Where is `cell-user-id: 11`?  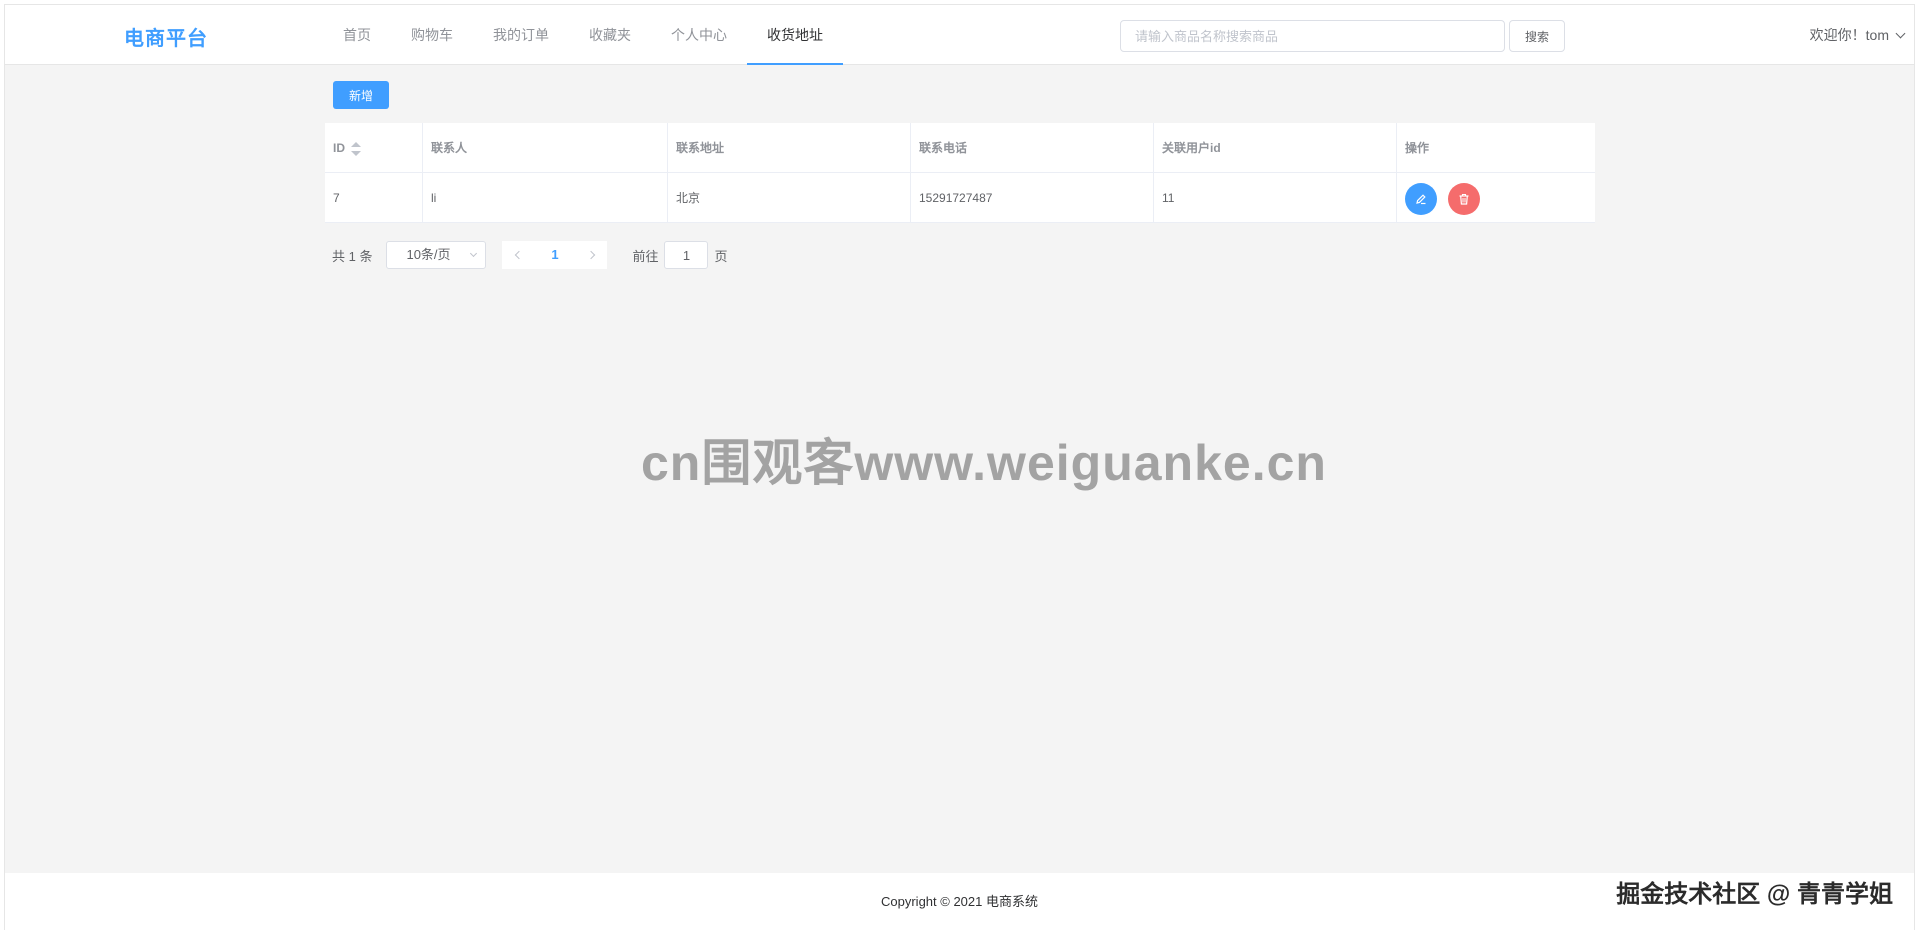 cell-user-id: 11 is located at coordinates (1275, 198).